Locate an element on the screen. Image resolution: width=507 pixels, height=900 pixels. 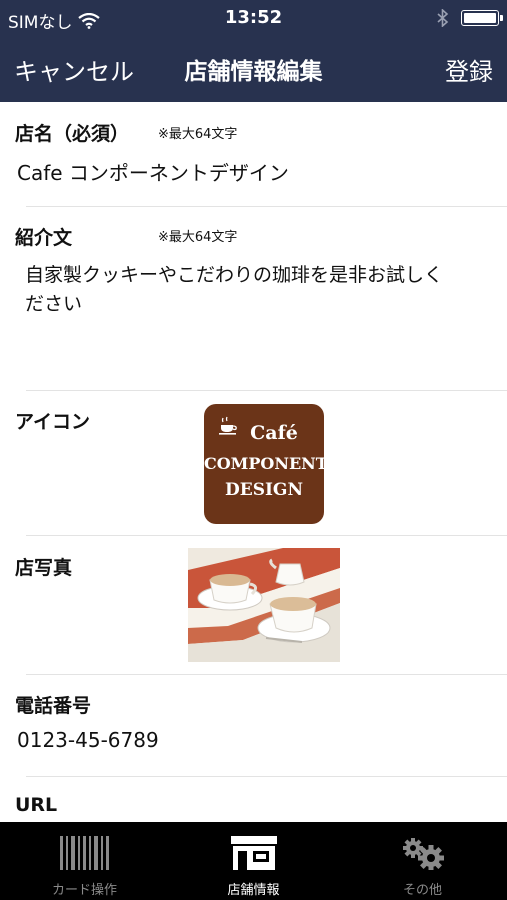
icon-label: アイコン is located at coordinates (53, 422).